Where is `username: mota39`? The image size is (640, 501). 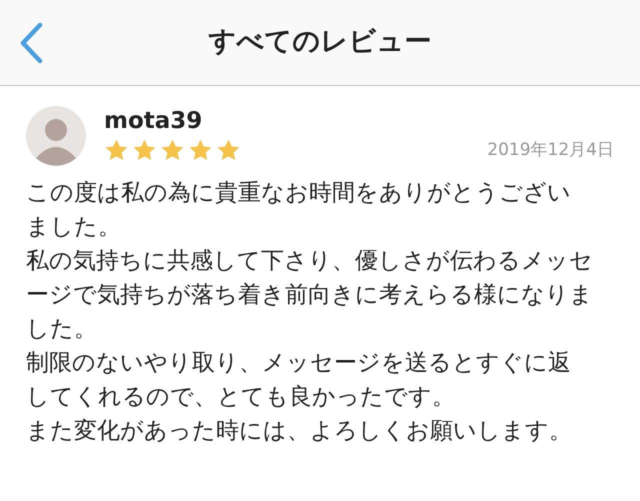
username: mota39 is located at coordinates (153, 121).